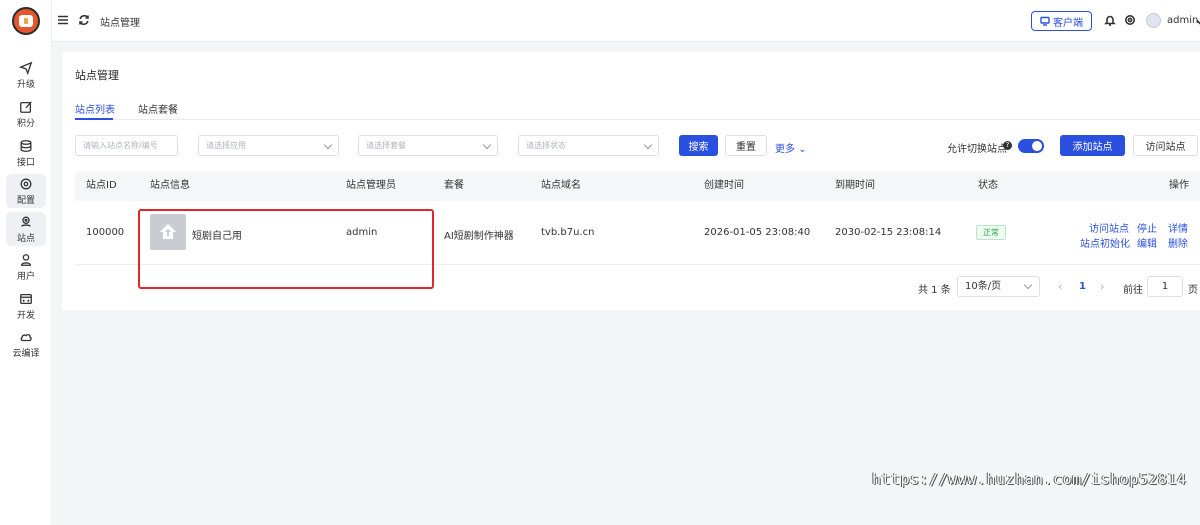  I want to click on stop-site-link: 停止, so click(1147, 227).